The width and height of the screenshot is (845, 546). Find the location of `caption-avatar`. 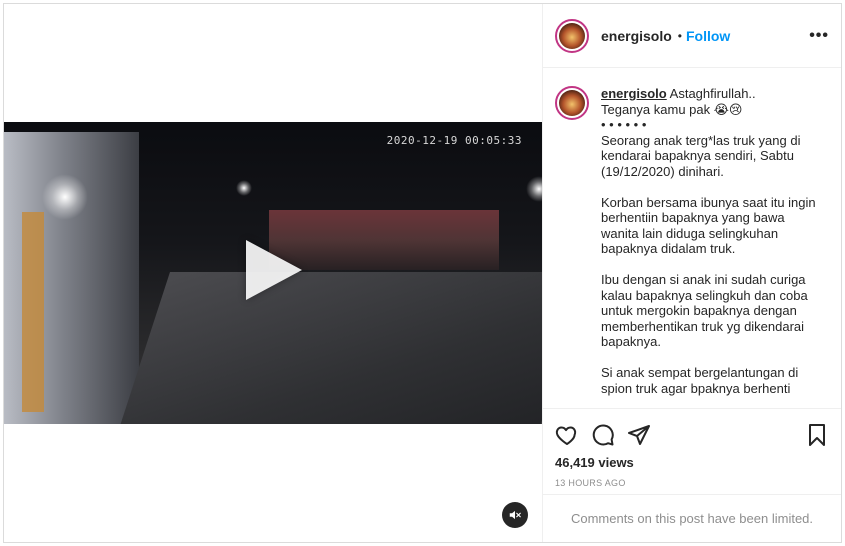

caption-avatar is located at coordinates (572, 103).